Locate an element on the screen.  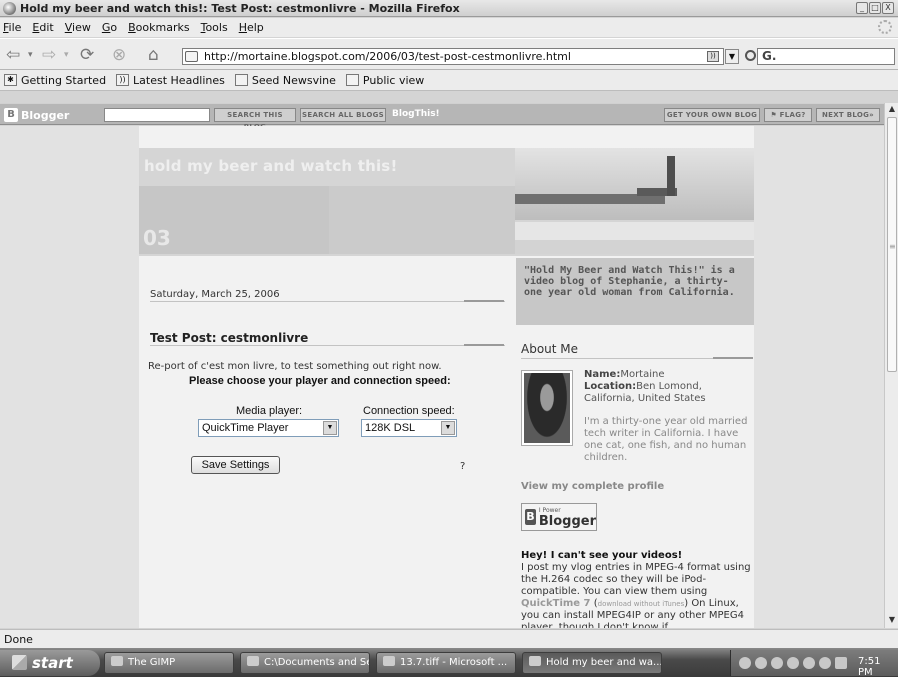
clock: 7:51 PM is located at coordinates (869, 666).